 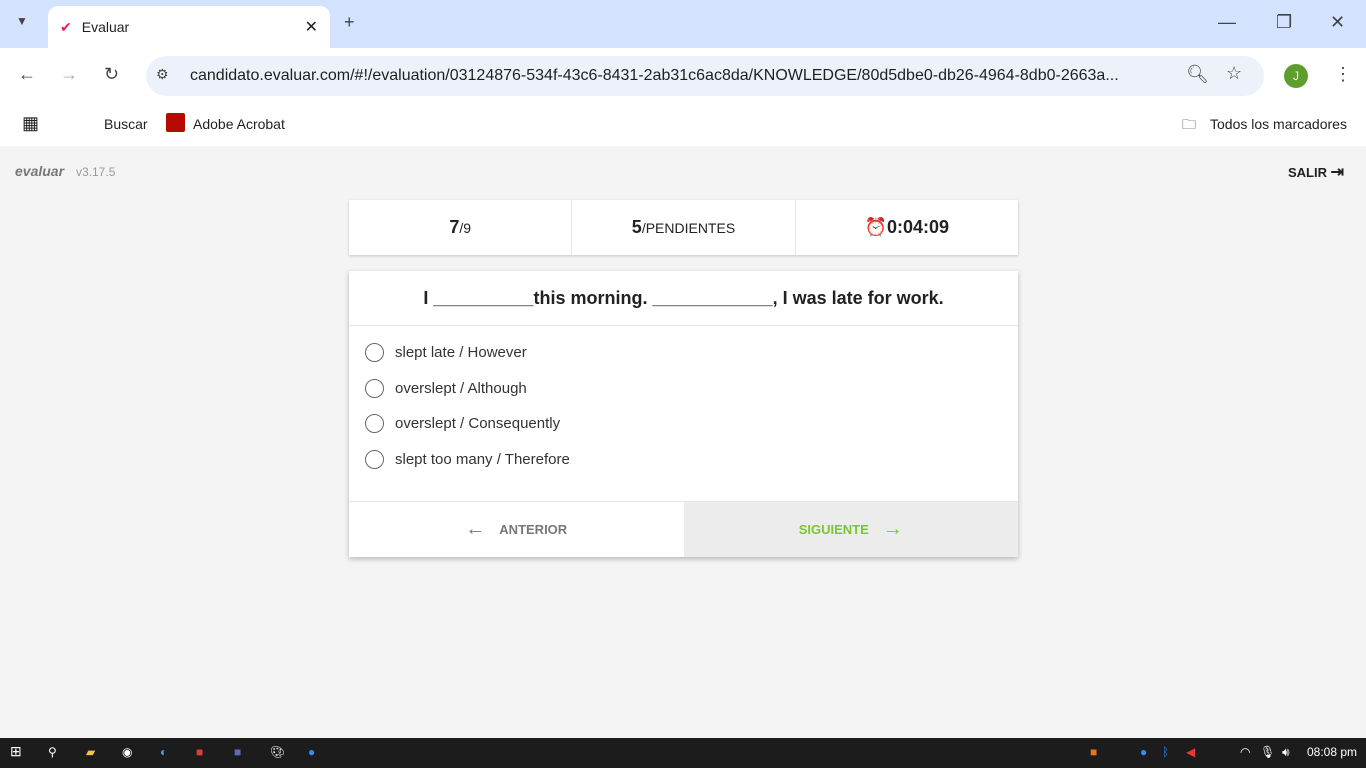 What do you see at coordinates (105, 27) in the screenshot?
I see `tab-title: Evaluar` at bounding box center [105, 27].